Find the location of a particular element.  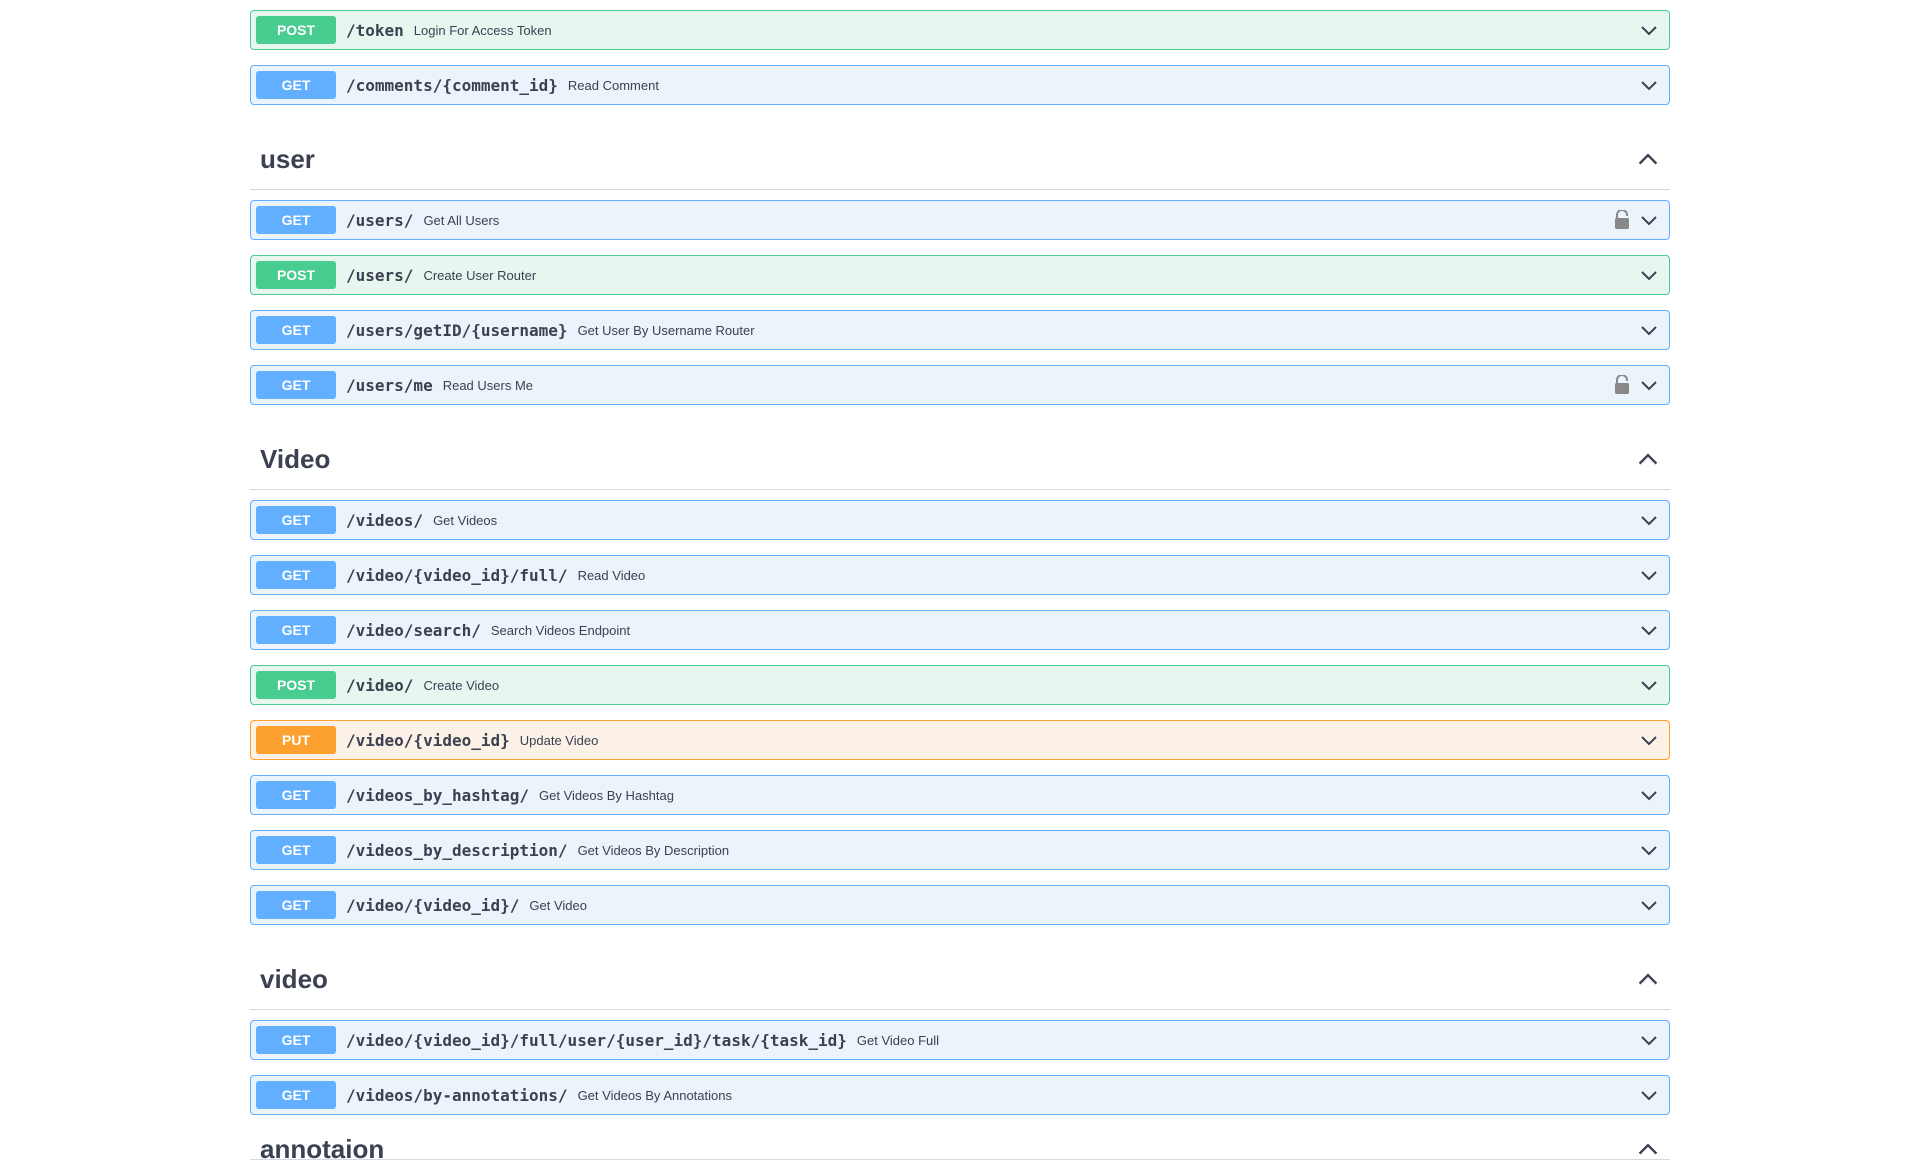

operation-summary: Read Comment is located at coordinates (613, 85).